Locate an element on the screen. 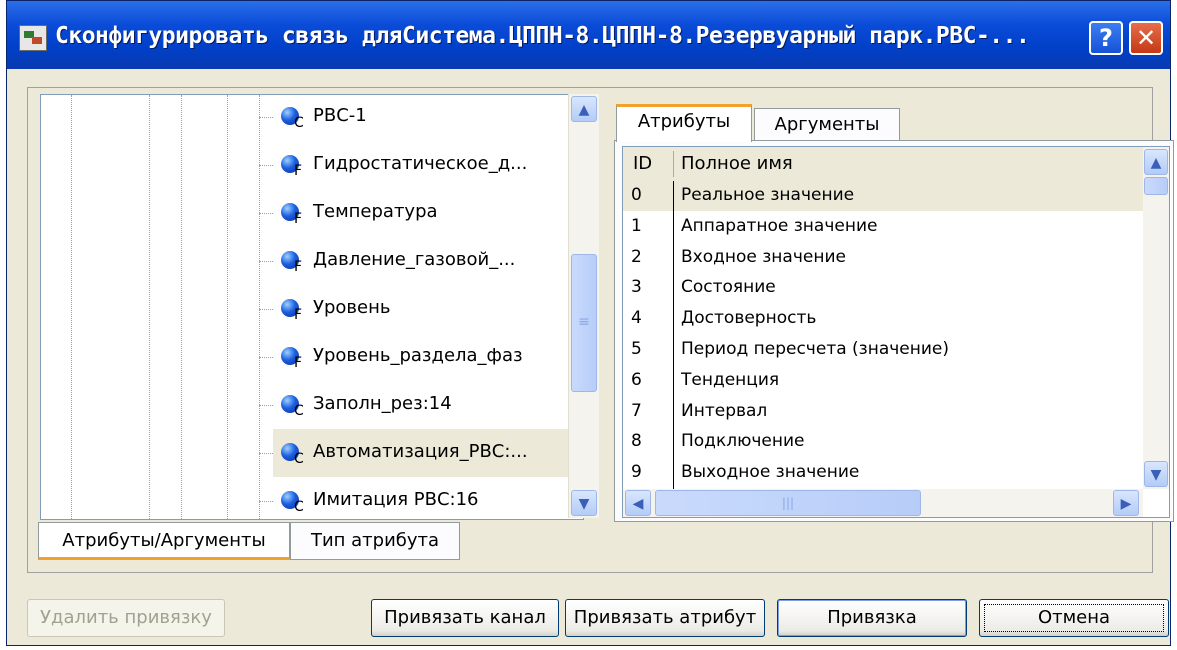 The width and height of the screenshot is (1177, 650). remove-binding-button: Удалить привязку is located at coordinates (126, 618).